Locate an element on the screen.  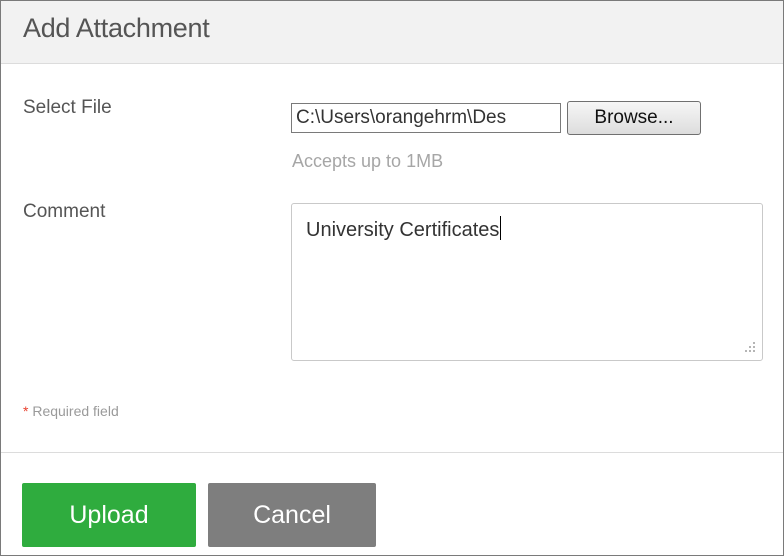
required-field-note: * Required field is located at coordinates (71, 411).